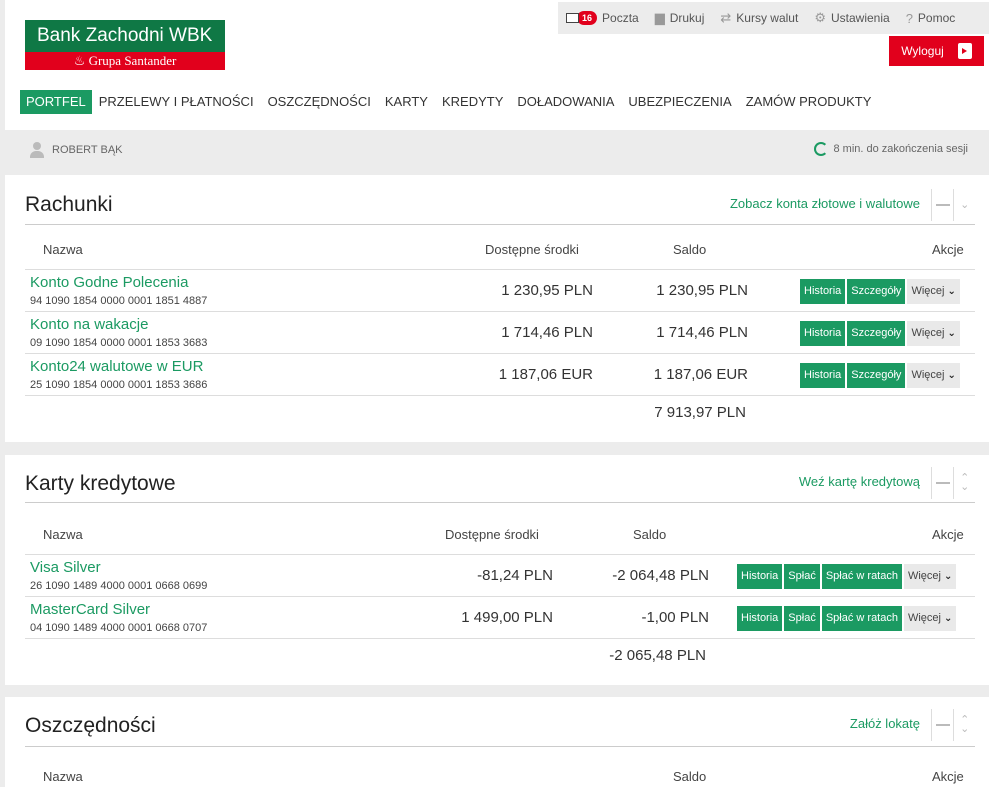 The height and width of the screenshot is (787, 989). Describe the element at coordinates (620, 18) in the screenshot. I see `mail-label: Poczta` at that location.